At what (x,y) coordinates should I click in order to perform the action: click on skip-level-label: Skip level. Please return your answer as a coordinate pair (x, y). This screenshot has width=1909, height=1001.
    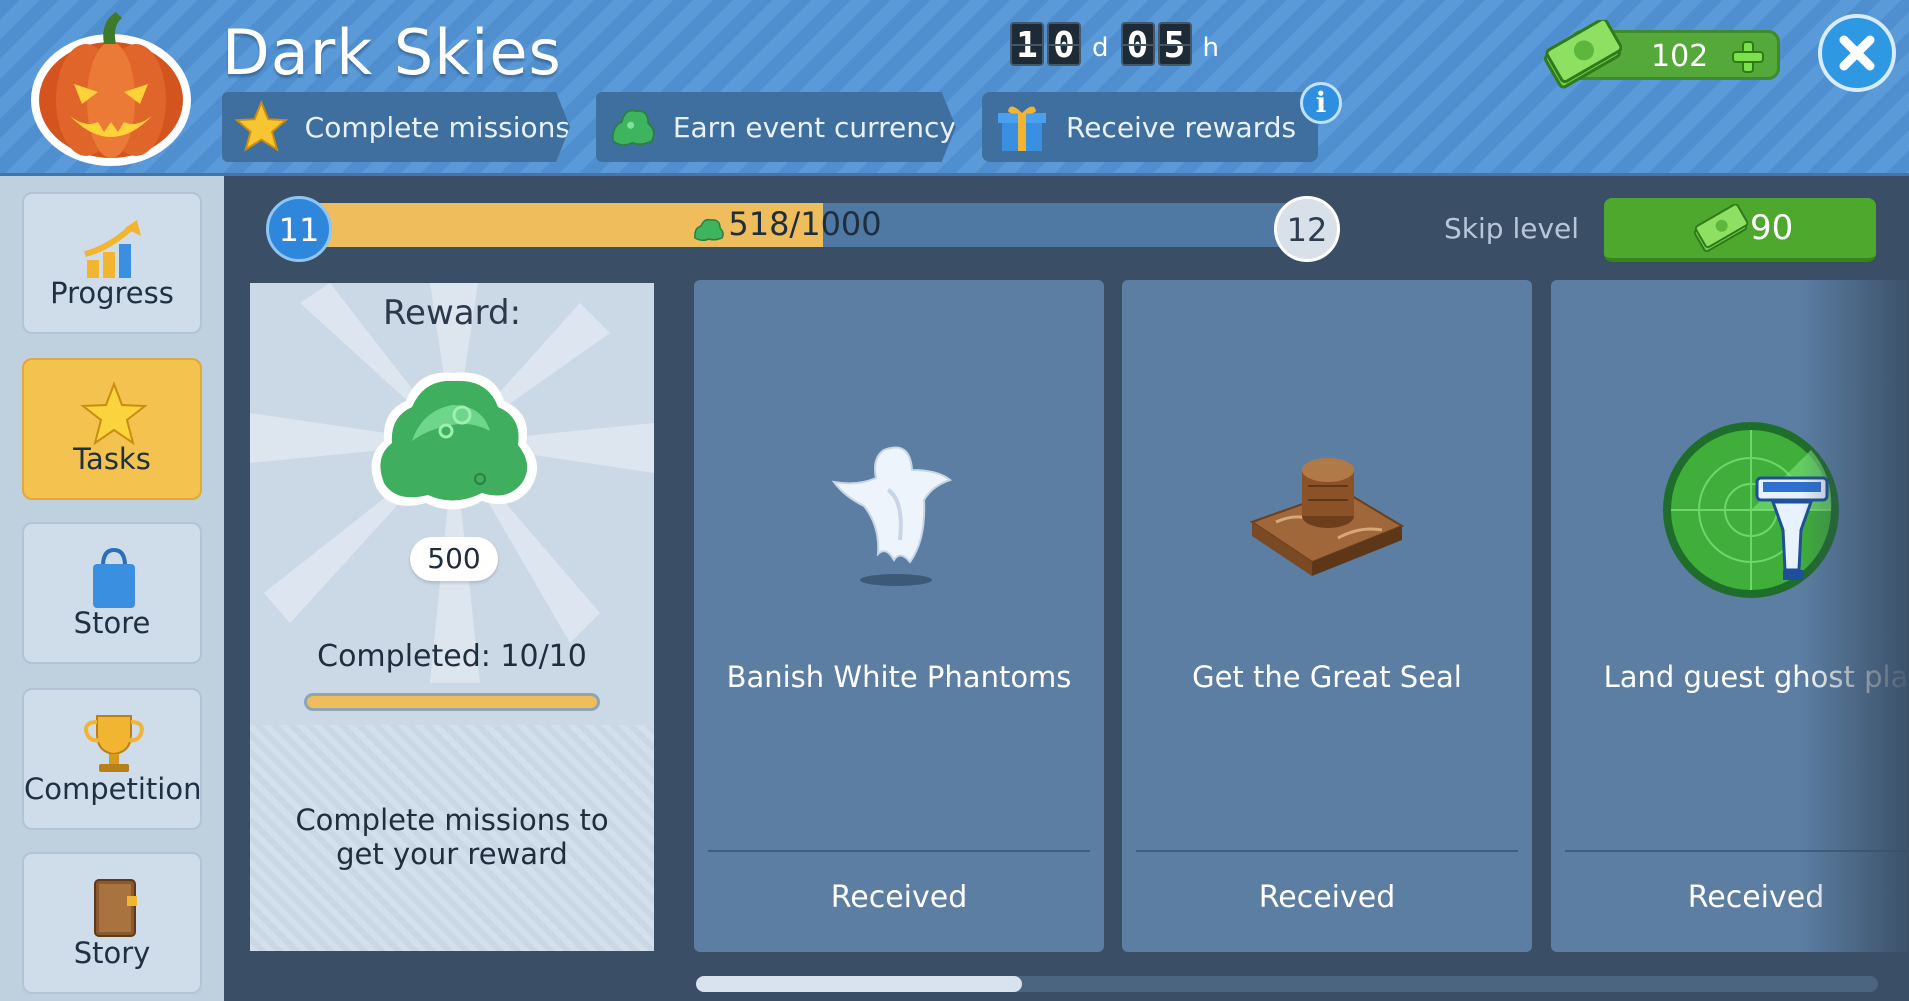
    Looking at the image, I should click on (1512, 228).